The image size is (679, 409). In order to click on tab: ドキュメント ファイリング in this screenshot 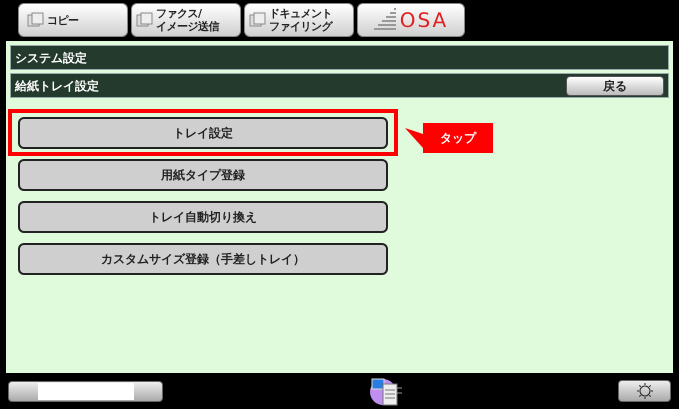, I will do `click(299, 20)`.